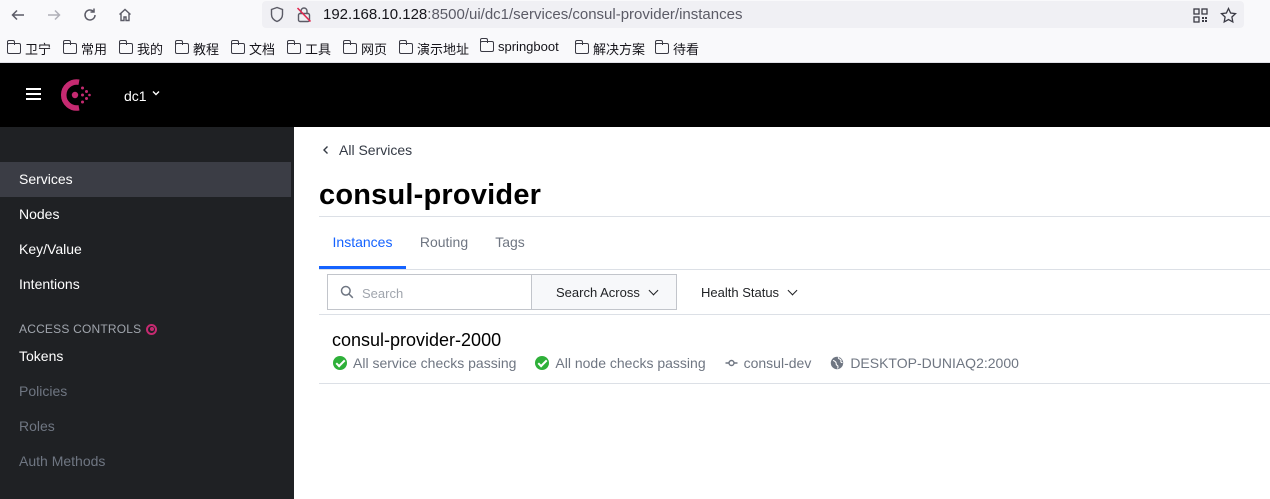 This screenshot has height=499, width=1270. What do you see at coordinates (326, 150) in the screenshot?
I see `chevron-left-icon` at bounding box center [326, 150].